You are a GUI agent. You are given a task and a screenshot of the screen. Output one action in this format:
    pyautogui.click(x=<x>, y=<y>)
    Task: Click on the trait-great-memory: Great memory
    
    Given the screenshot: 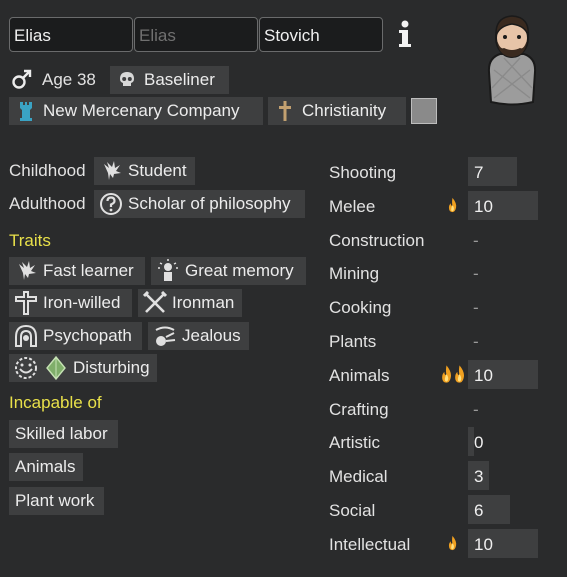 What is the action you would take?
    pyautogui.click(x=228, y=271)
    